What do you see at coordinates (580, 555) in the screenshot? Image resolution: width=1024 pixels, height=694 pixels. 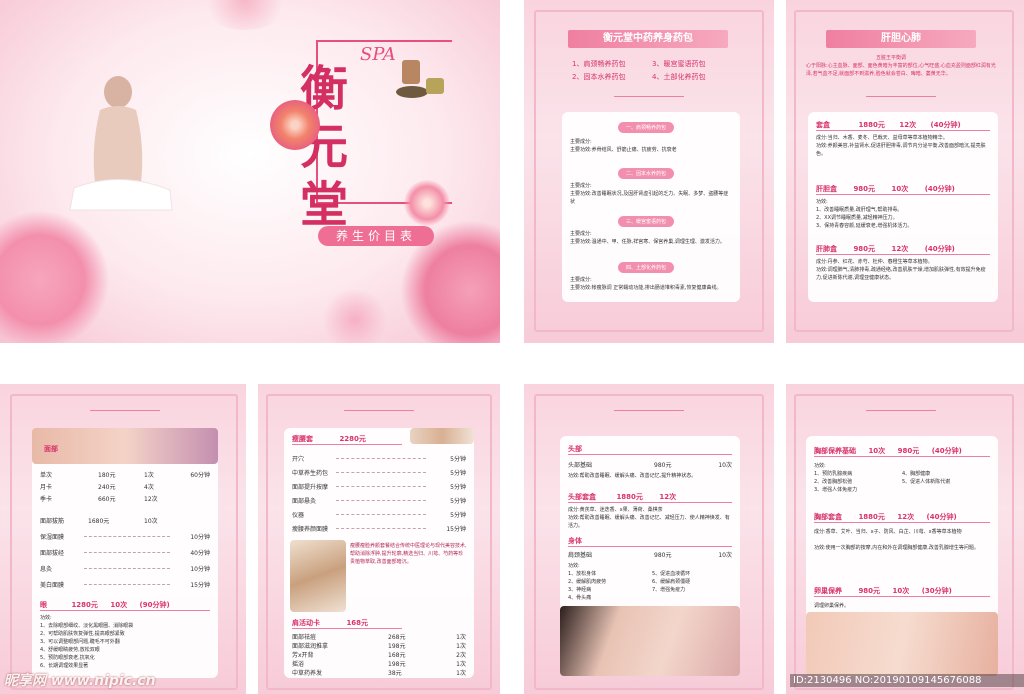 I see `row-name: 肩颈基础` at bounding box center [580, 555].